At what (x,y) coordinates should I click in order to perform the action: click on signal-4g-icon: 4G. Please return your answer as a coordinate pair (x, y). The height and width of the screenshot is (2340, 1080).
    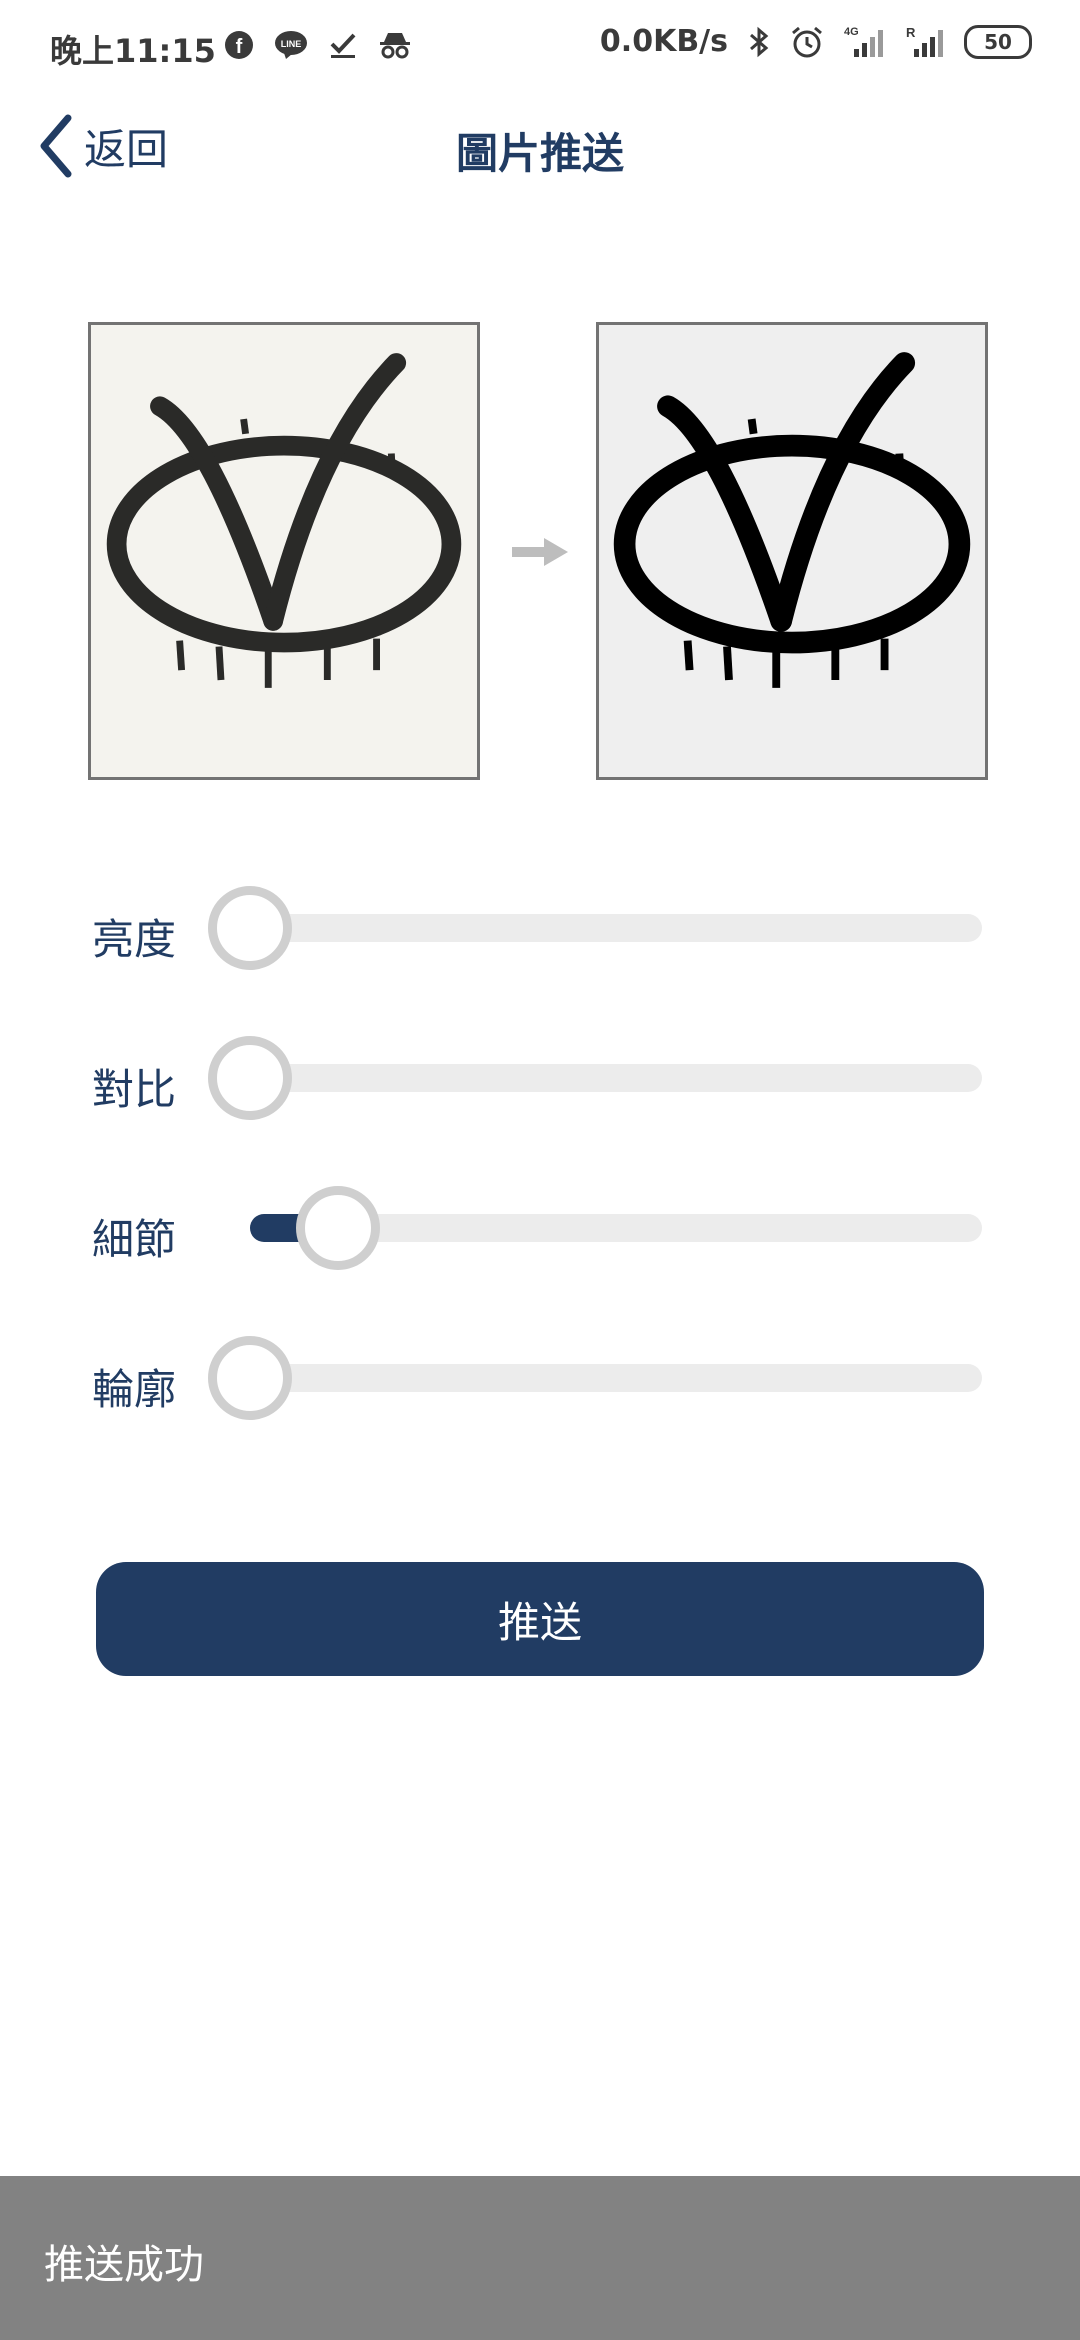
    Looking at the image, I should click on (864, 42).